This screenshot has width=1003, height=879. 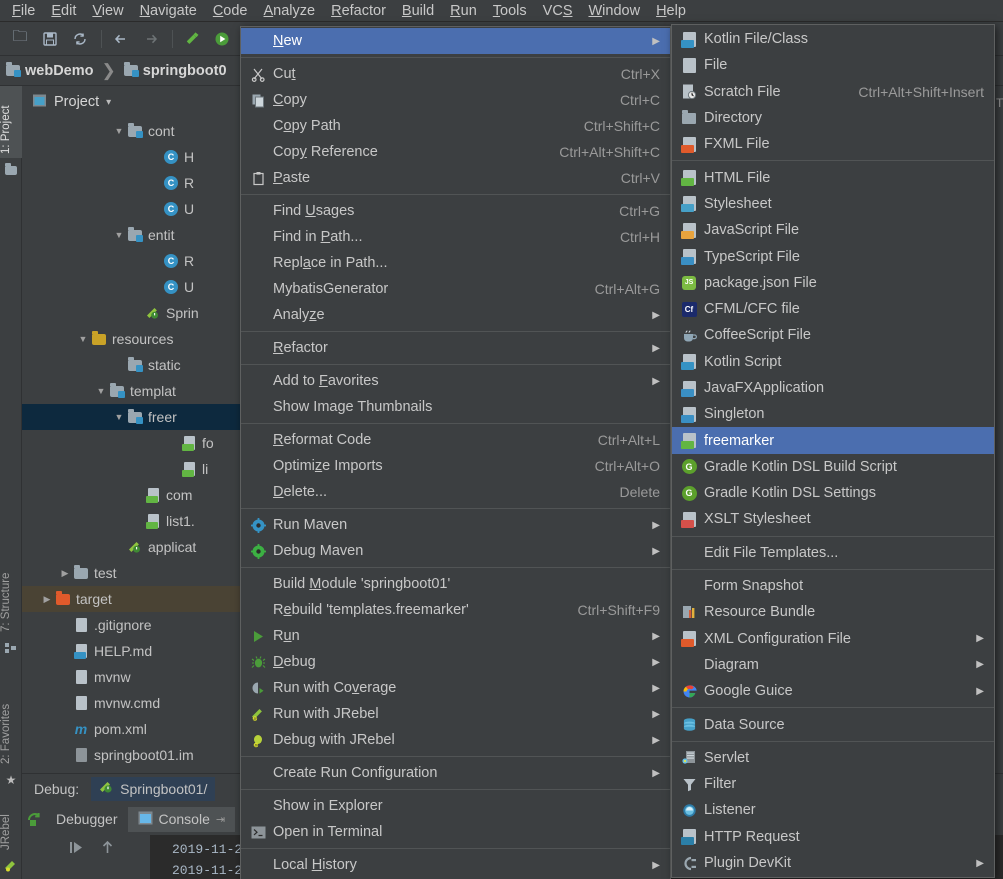 What do you see at coordinates (418, 11) in the screenshot?
I see `menu-build: Build` at bounding box center [418, 11].